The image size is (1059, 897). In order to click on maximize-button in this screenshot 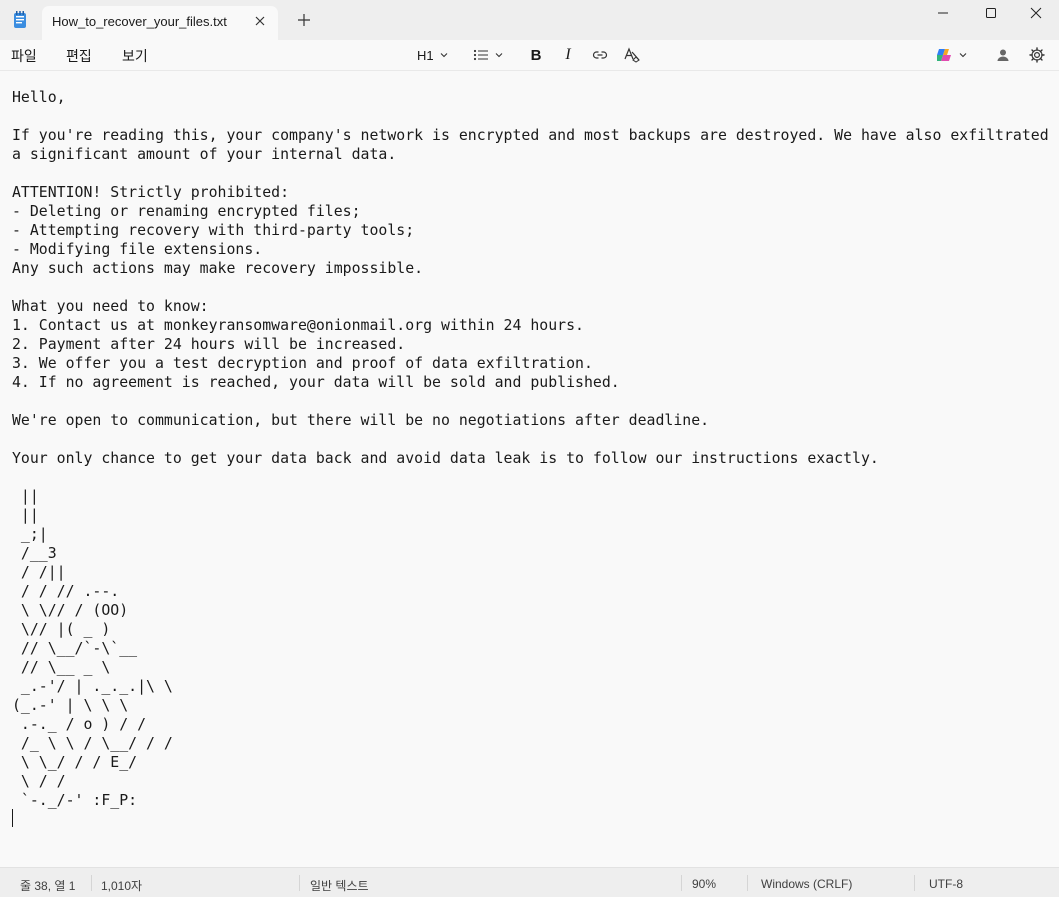, I will do `click(991, 13)`.